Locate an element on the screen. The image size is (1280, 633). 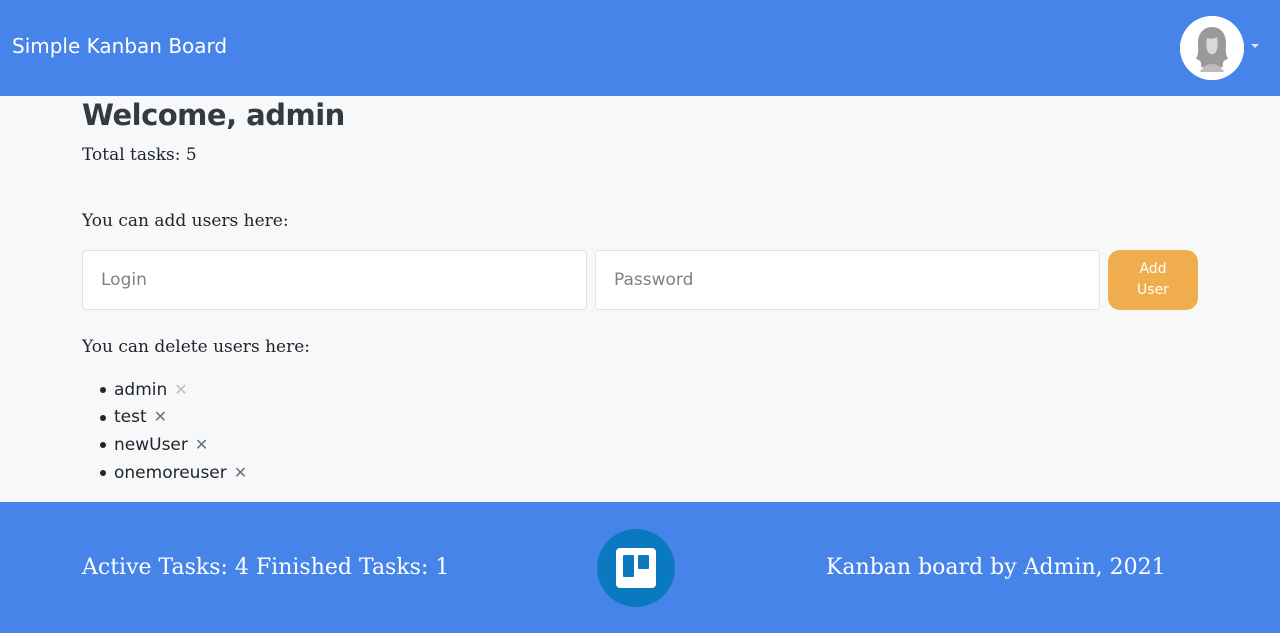
app-title: Simple Kanban Board is located at coordinates (119, 46).